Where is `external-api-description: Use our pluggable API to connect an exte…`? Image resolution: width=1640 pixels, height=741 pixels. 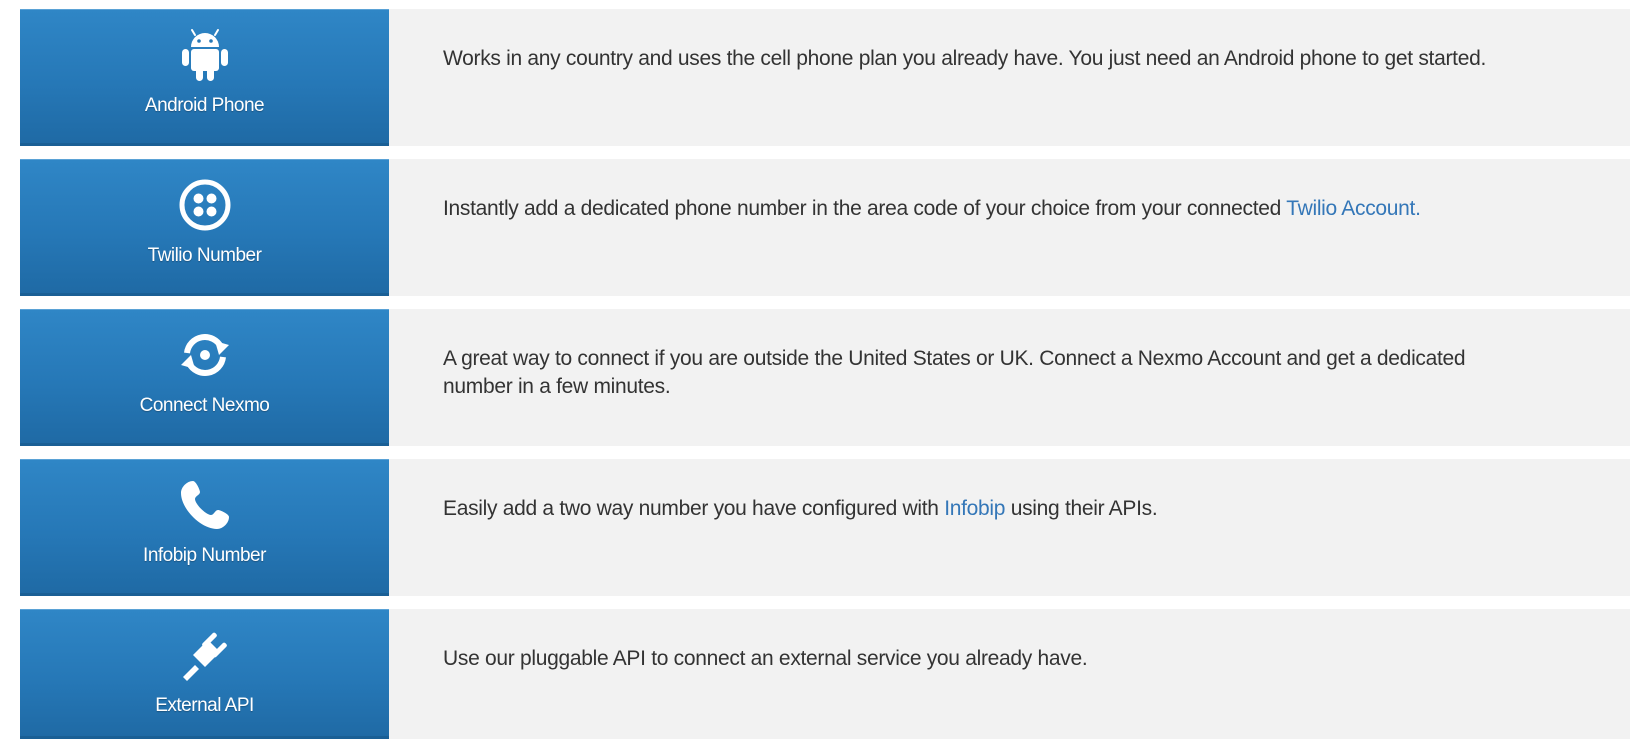 external-api-description: Use our pluggable API to connect an exte… is located at coordinates (1009, 674).